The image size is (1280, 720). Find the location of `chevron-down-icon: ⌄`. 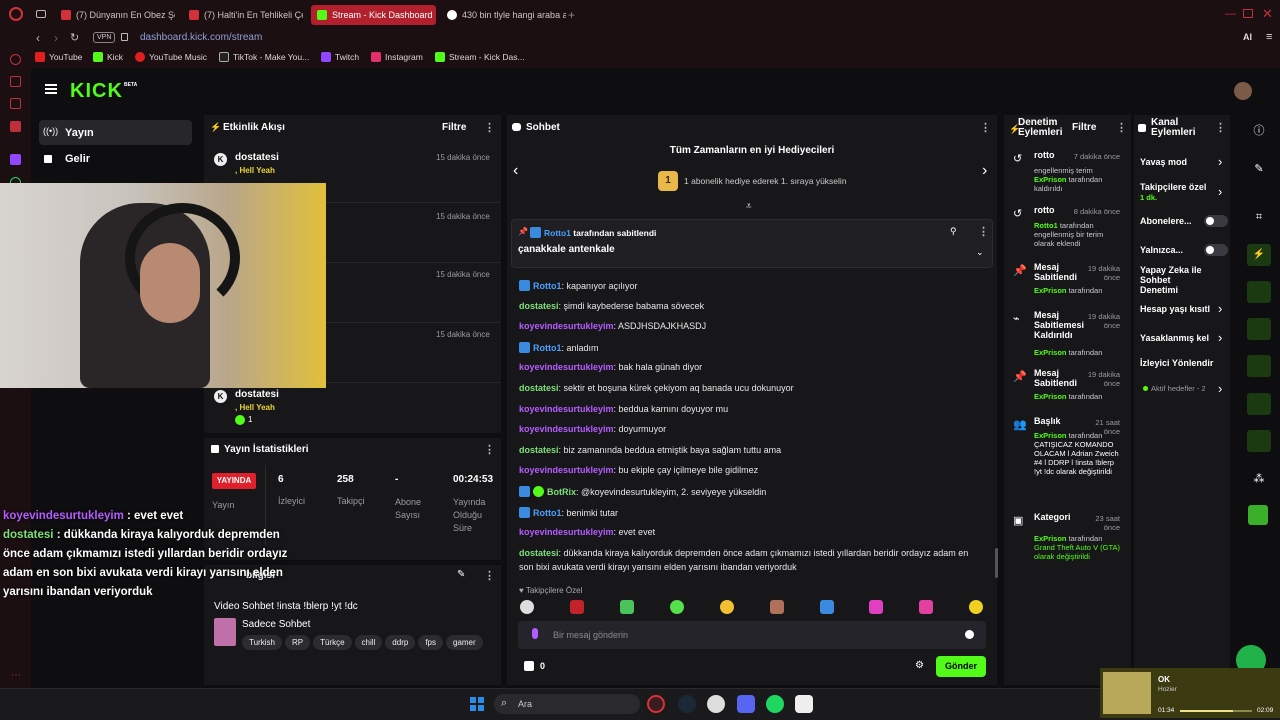

chevron-down-icon: ⌄ is located at coordinates (980, 252).